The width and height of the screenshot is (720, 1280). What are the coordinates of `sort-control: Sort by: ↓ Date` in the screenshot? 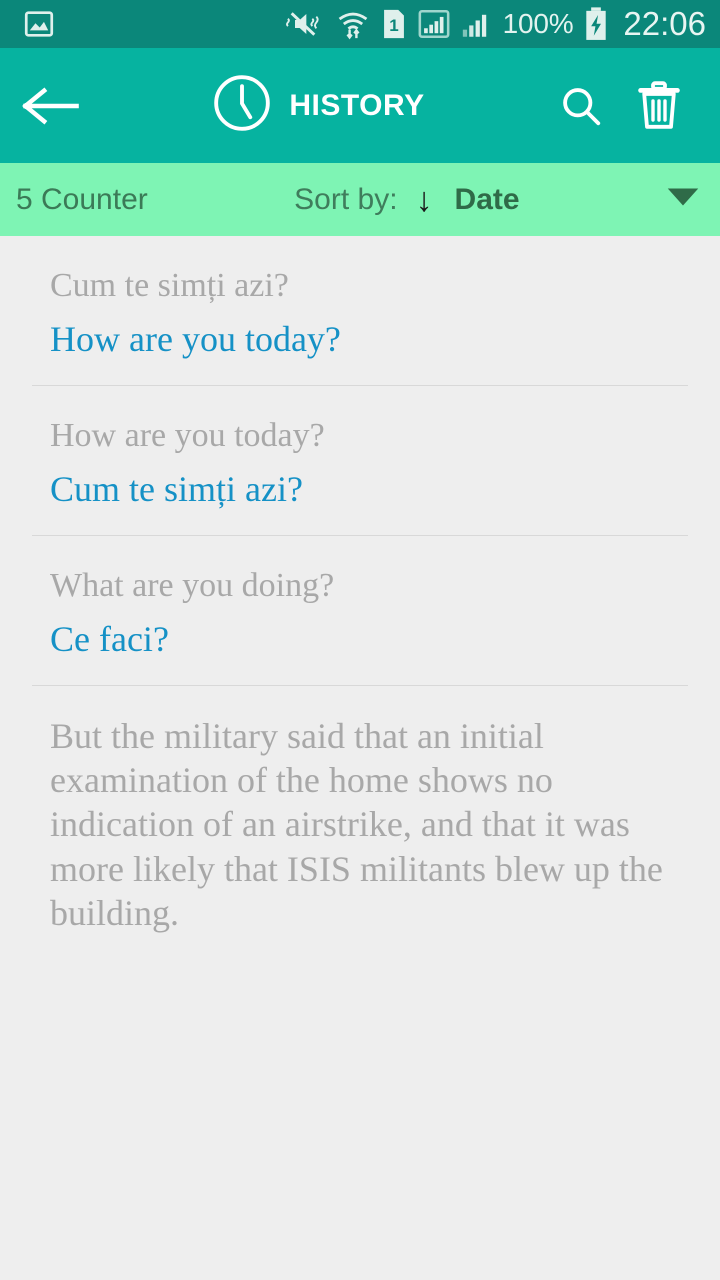 It's located at (407, 200).